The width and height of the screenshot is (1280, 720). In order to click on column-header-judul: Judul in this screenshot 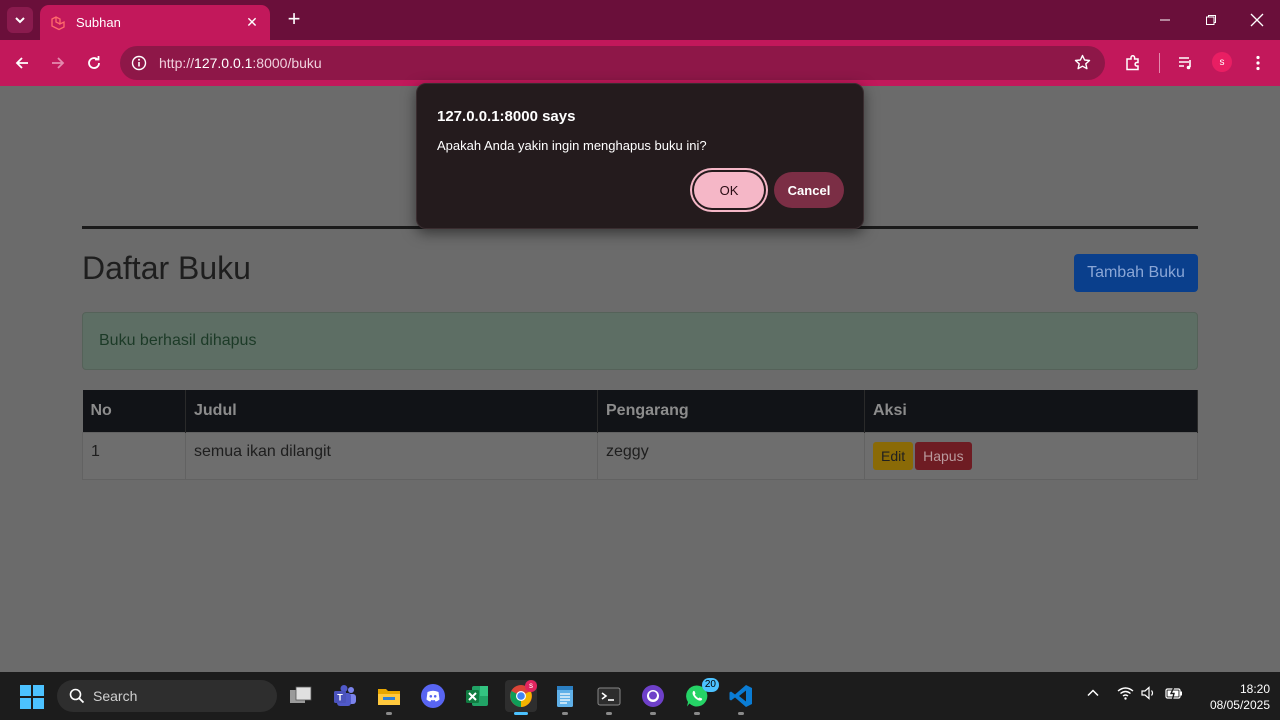, I will do `click(391, 411)`.